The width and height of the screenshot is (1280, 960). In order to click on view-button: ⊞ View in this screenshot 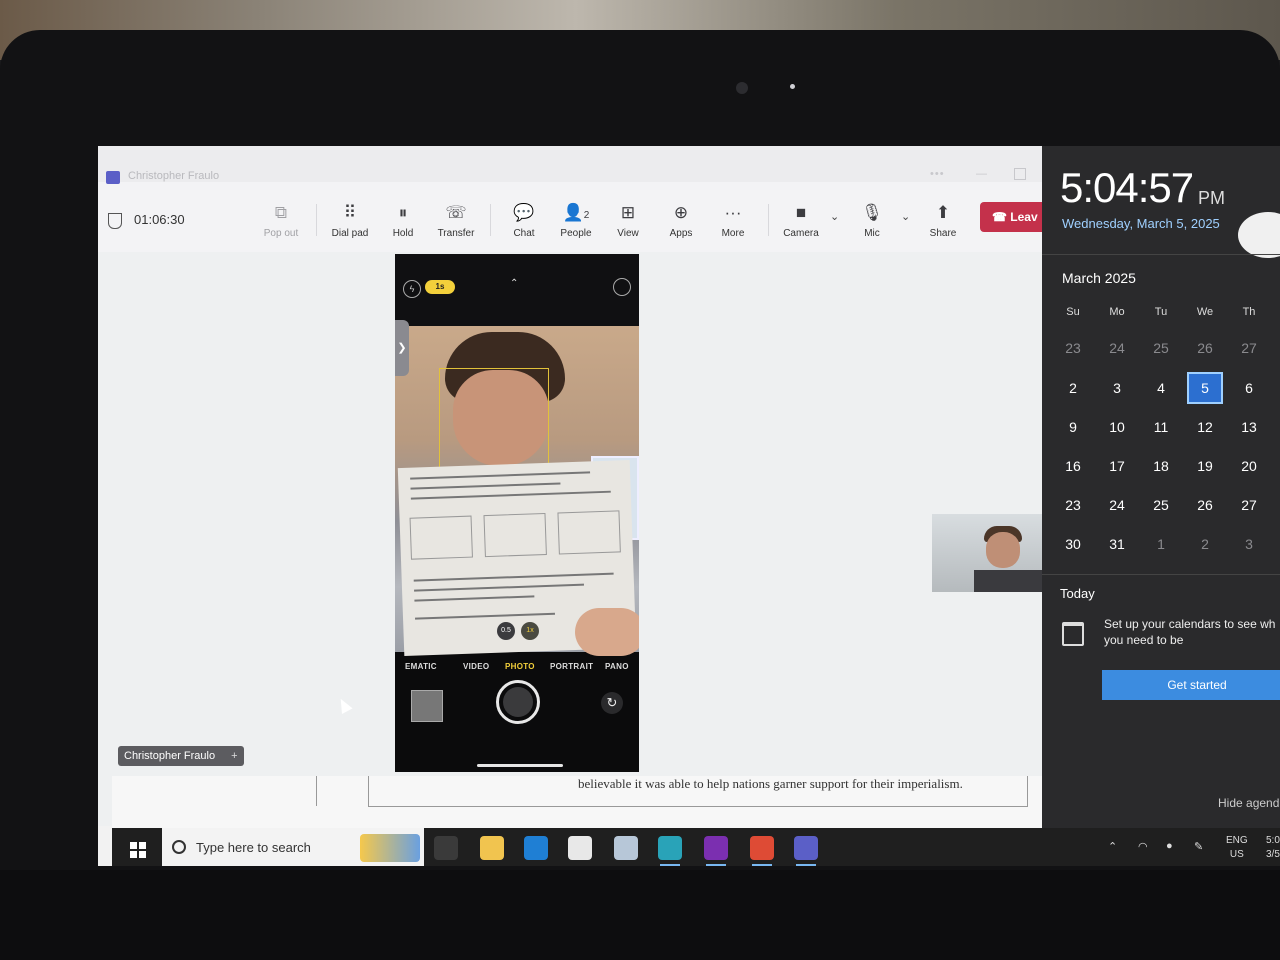, I will do `click(628, 220)`.